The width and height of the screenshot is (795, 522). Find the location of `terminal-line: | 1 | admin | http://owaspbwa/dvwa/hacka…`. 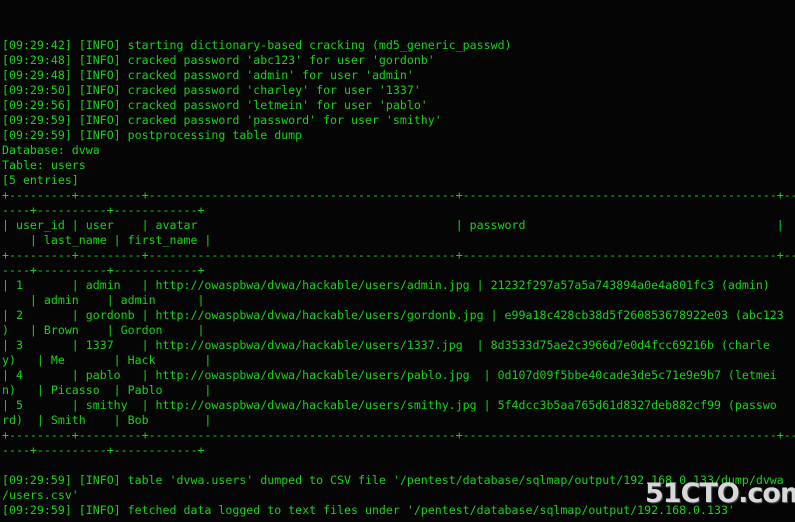

terminal-line: | 1 | admin | http://owaspbwa/dvwa/hacka… is located at coordinates (386, 285).